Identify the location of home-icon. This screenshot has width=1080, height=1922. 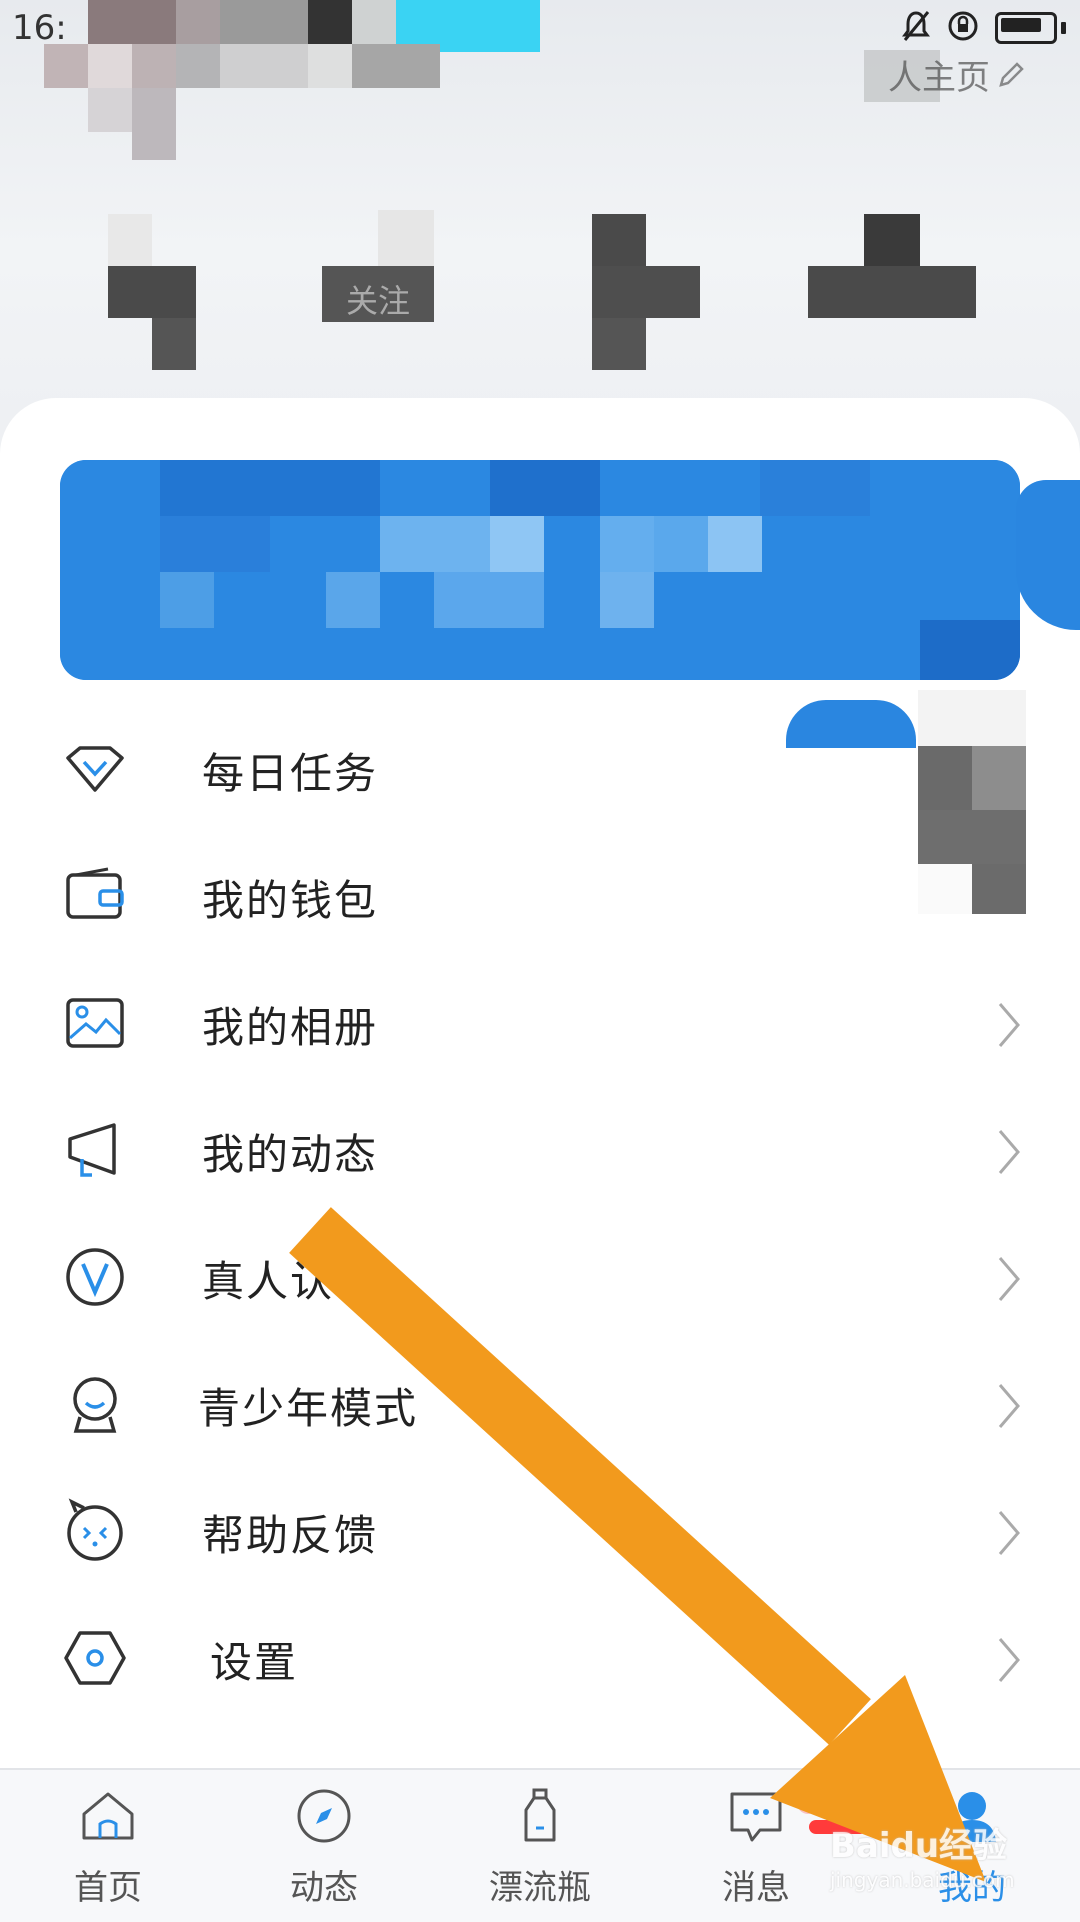
(108, 1816).